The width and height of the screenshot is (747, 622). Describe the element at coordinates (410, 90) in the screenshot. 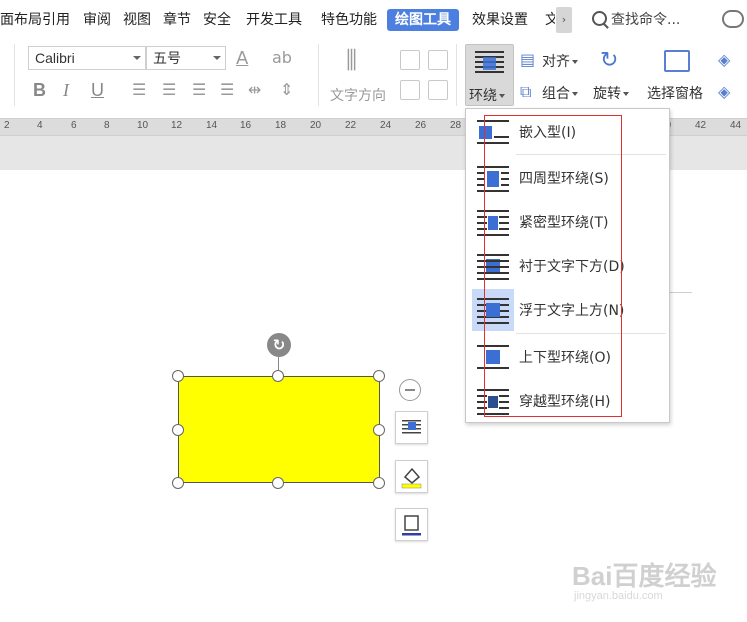

I see `text-align-bottom-icon` at that location.